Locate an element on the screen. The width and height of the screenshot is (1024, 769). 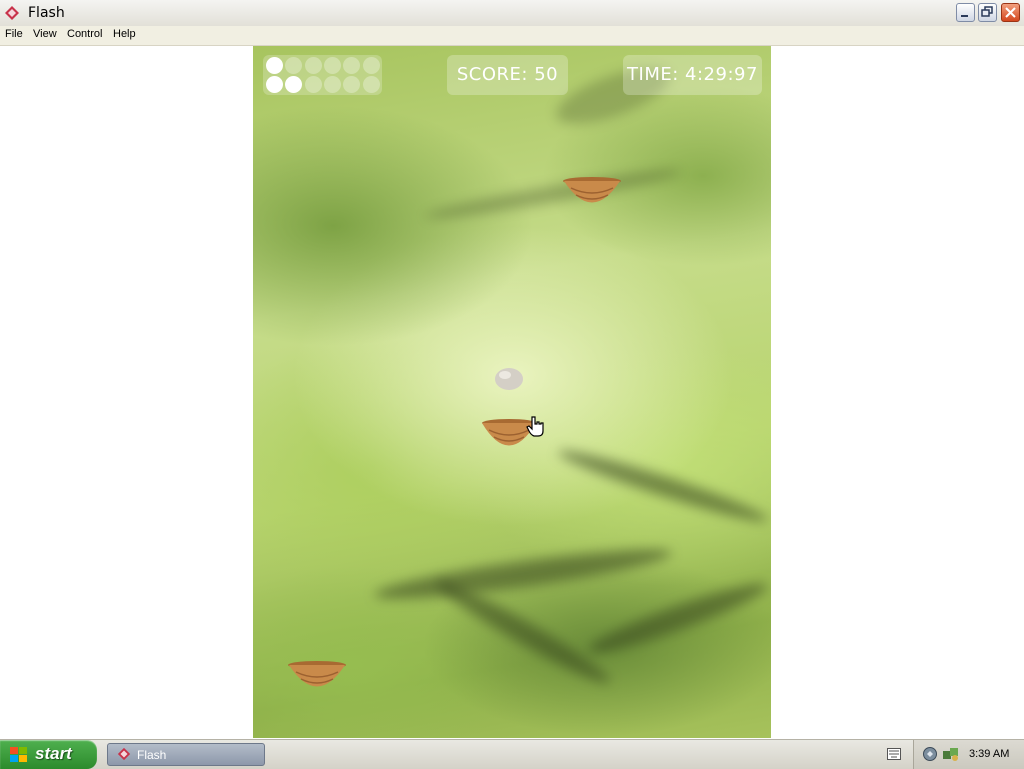
taskbar: start Flash 3:39 AM is located at coordinates (512, 754).